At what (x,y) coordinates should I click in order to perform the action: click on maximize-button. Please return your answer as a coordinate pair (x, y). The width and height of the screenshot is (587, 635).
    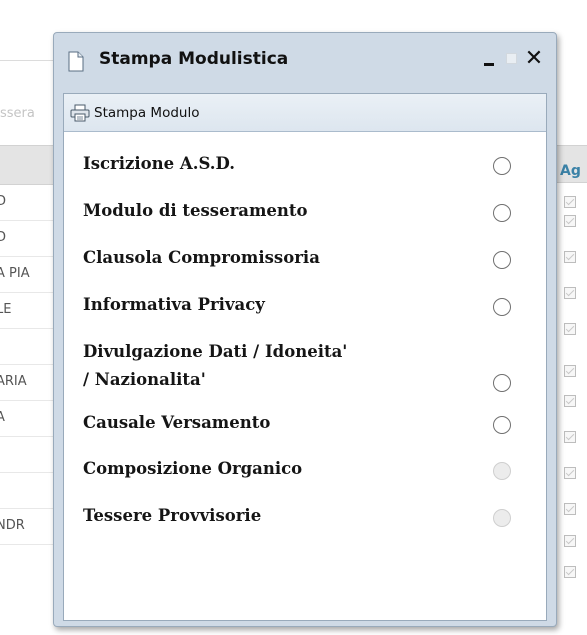
    Looking at the image, I should click on (512, 59).